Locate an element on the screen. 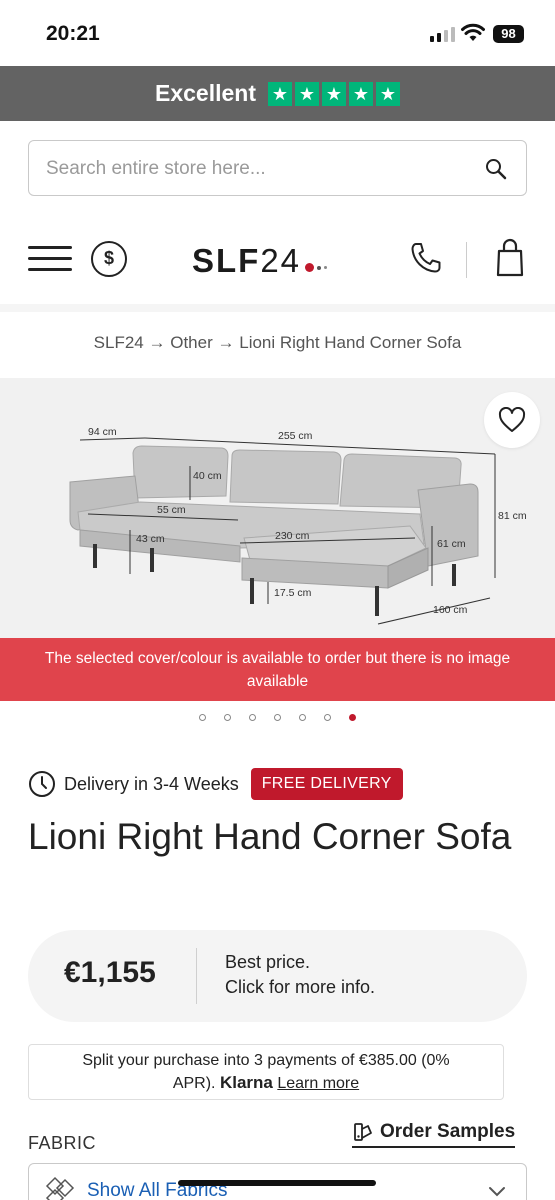 The height and width of the screenshot is (1200, 555). order-samples-link: Order Samples is located at coordinates (434, 1134).